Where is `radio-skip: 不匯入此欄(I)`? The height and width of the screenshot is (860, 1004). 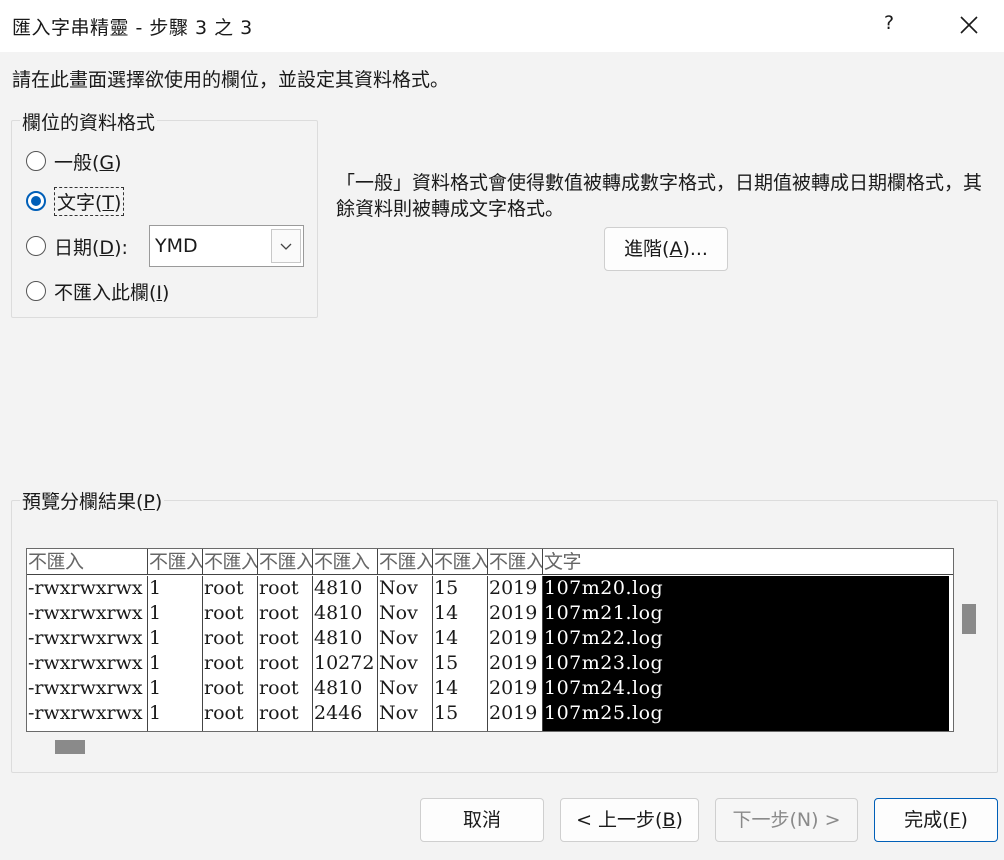 radio-skip: 不匯入此欄(I) is located at coordinates (97, 291).